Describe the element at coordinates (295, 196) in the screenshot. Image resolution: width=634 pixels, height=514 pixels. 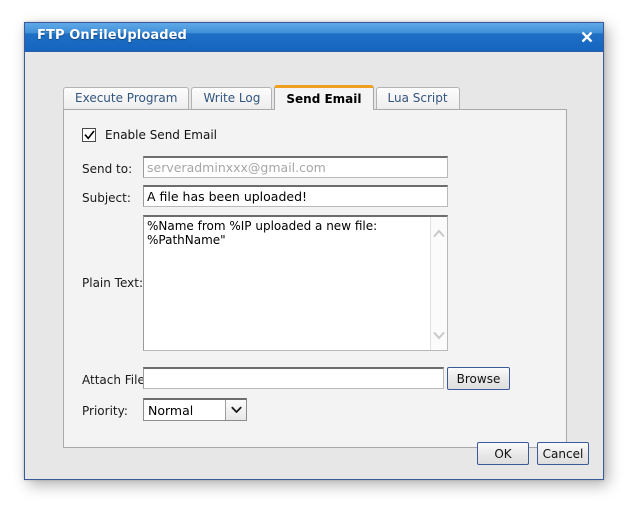
I see `subject-input` at that location.